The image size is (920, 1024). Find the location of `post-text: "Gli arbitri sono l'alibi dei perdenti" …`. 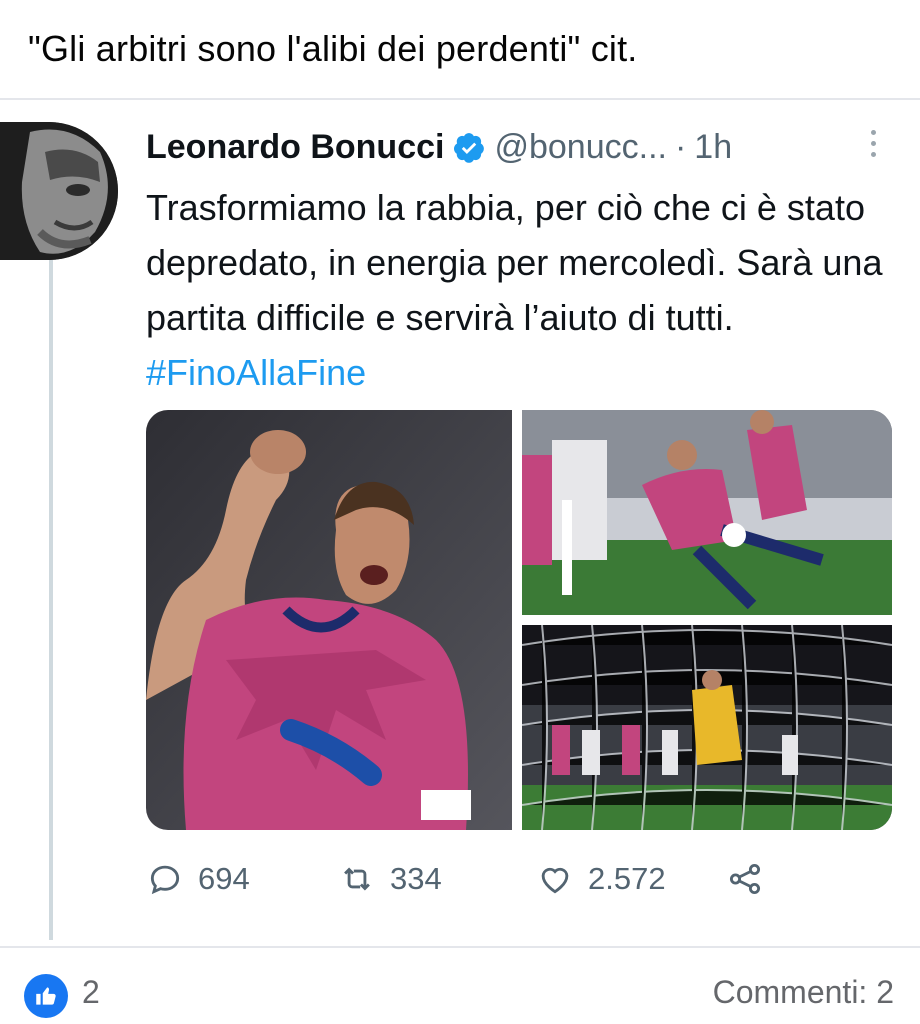

post-text: "Gli arbitri sono l'alibi dei perdenti" … is located at coordinates (333, 48).